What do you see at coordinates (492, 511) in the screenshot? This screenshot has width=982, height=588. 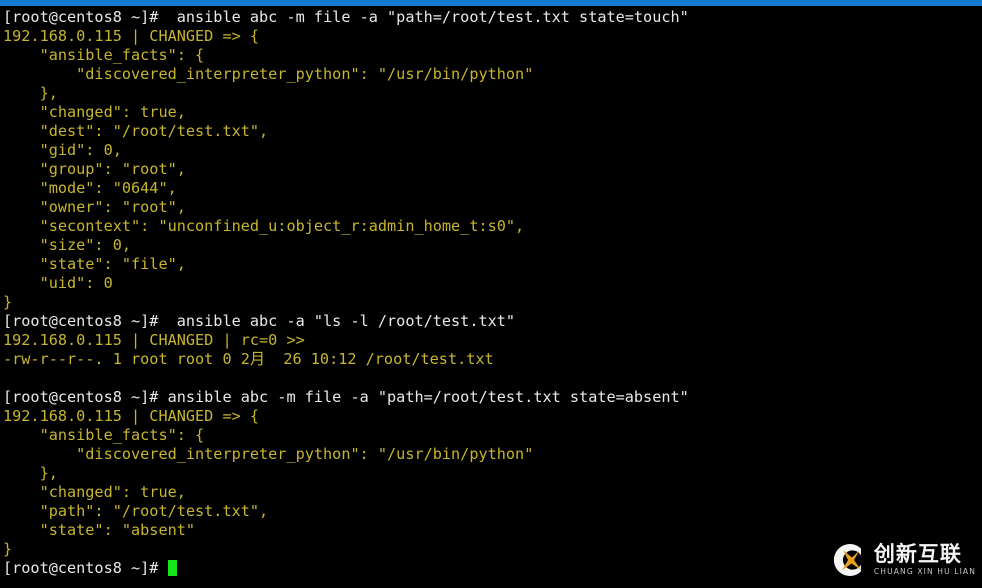 I see `terminal-line: "path": "/root/test.txt",` at bounding box center [492, 511].